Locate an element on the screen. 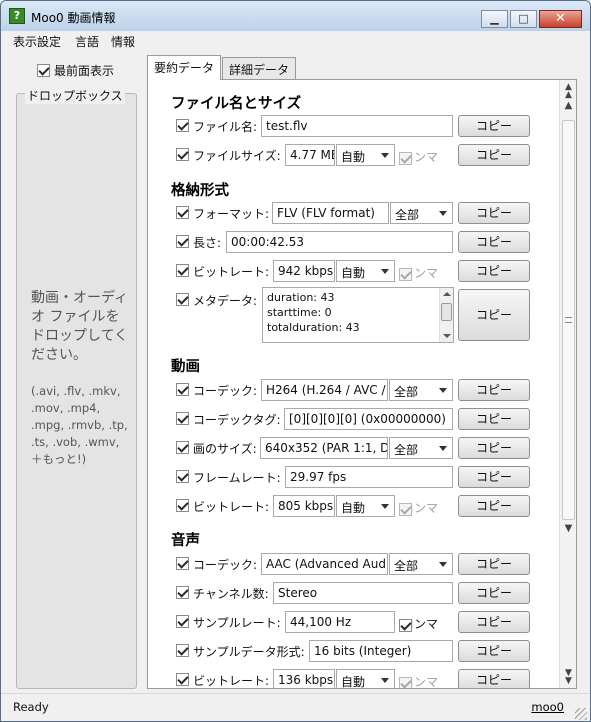  video-codec-checkbox is located at coordinates (182, 389).